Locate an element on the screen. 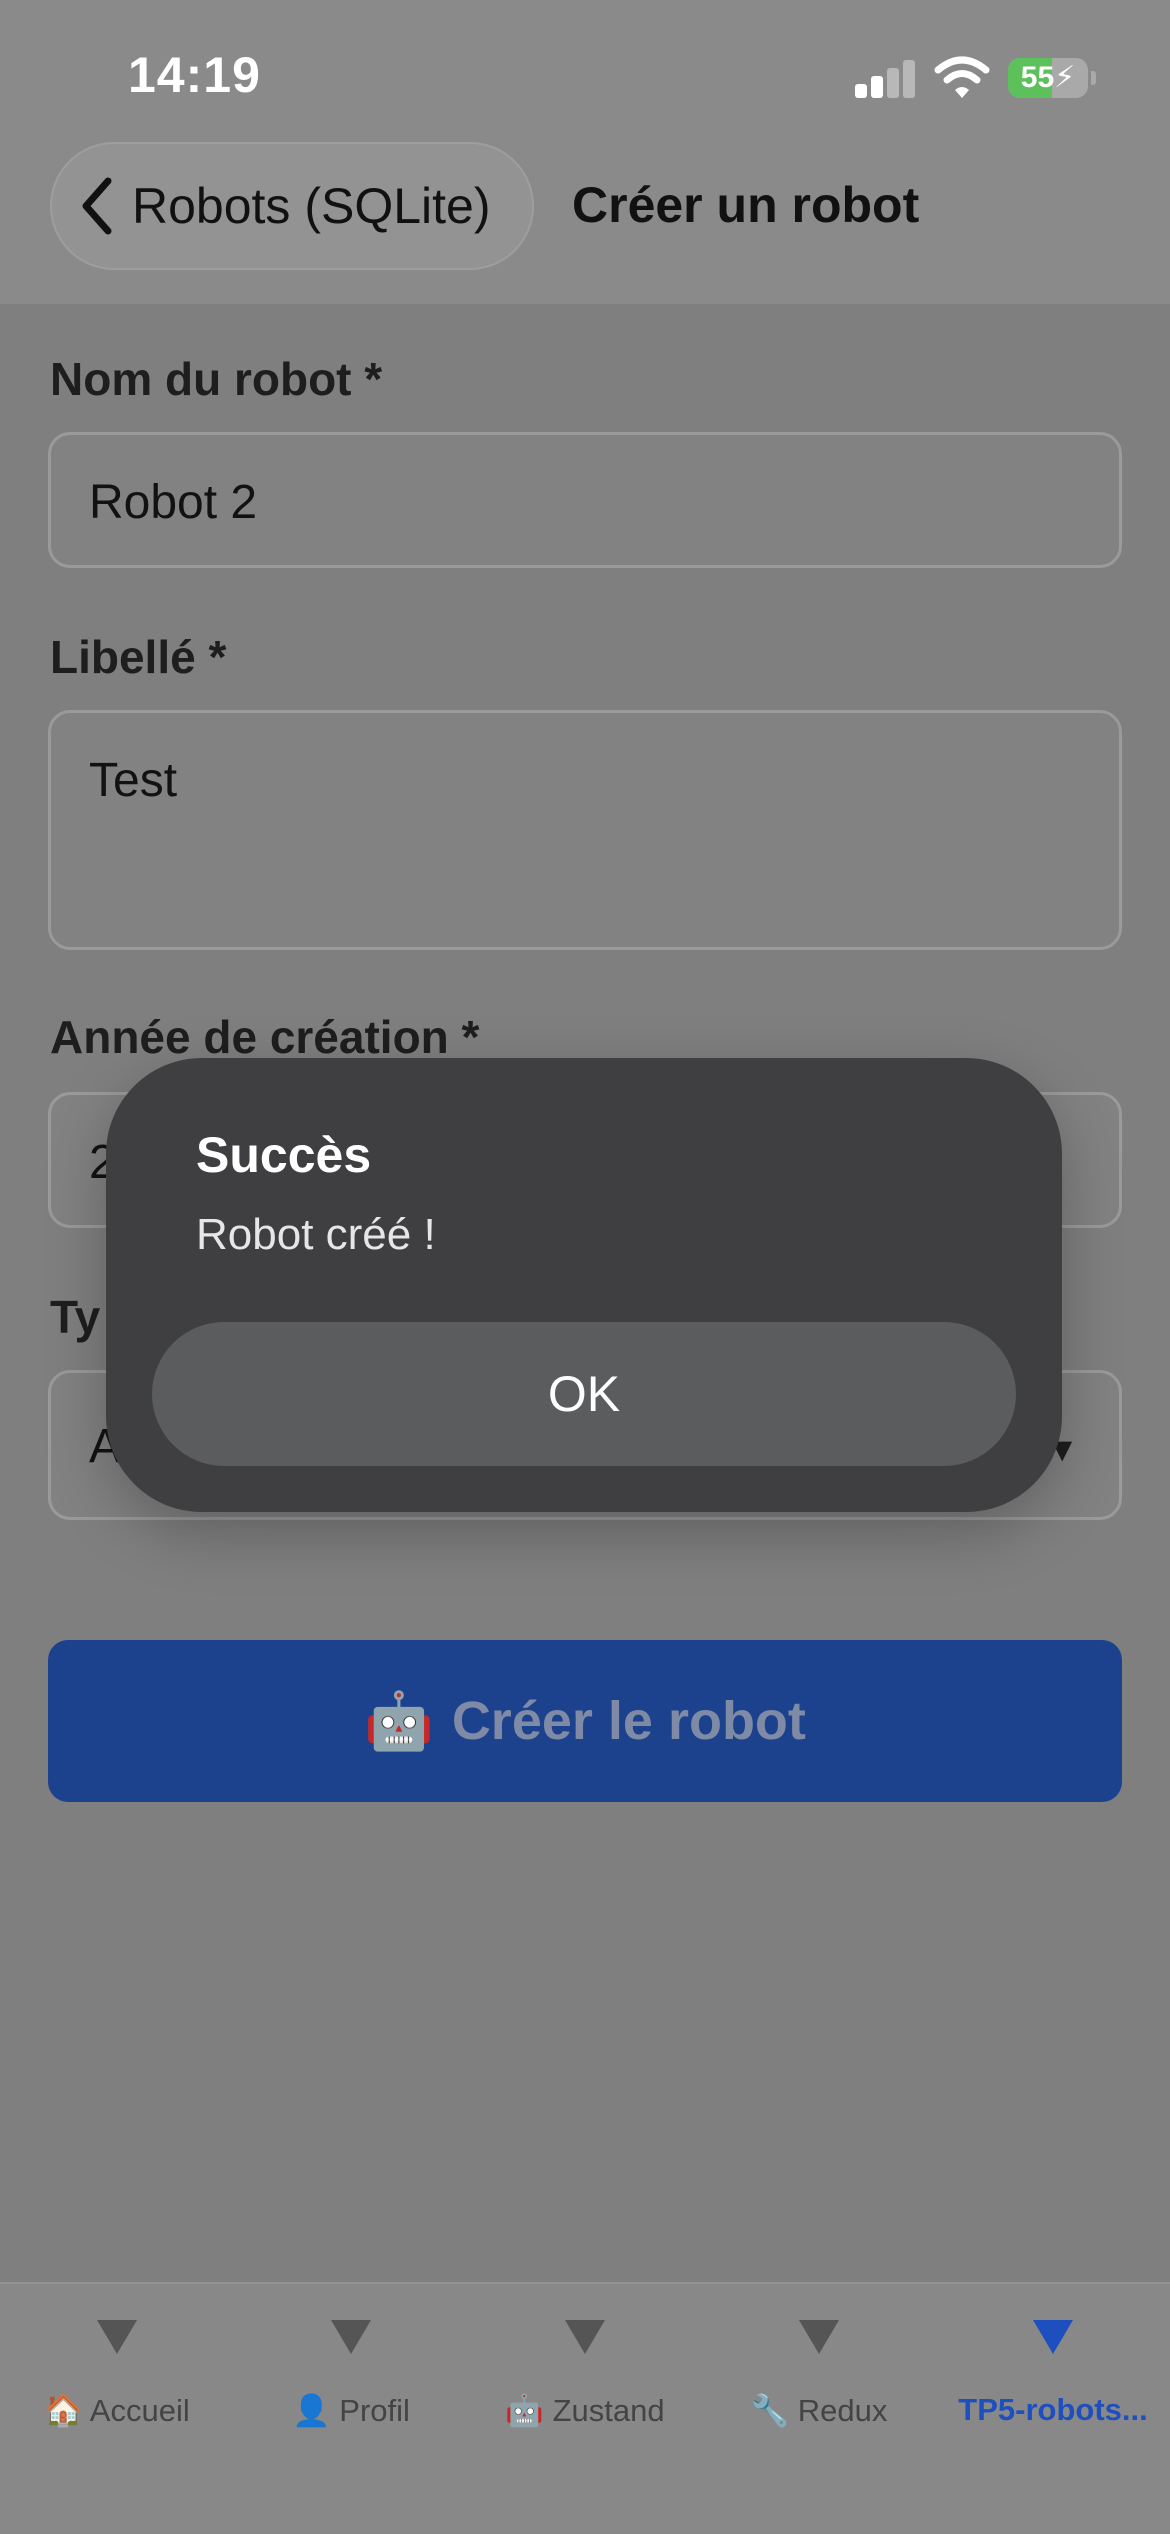  libelle-input-value: Test is located at coordinates (133, 780).